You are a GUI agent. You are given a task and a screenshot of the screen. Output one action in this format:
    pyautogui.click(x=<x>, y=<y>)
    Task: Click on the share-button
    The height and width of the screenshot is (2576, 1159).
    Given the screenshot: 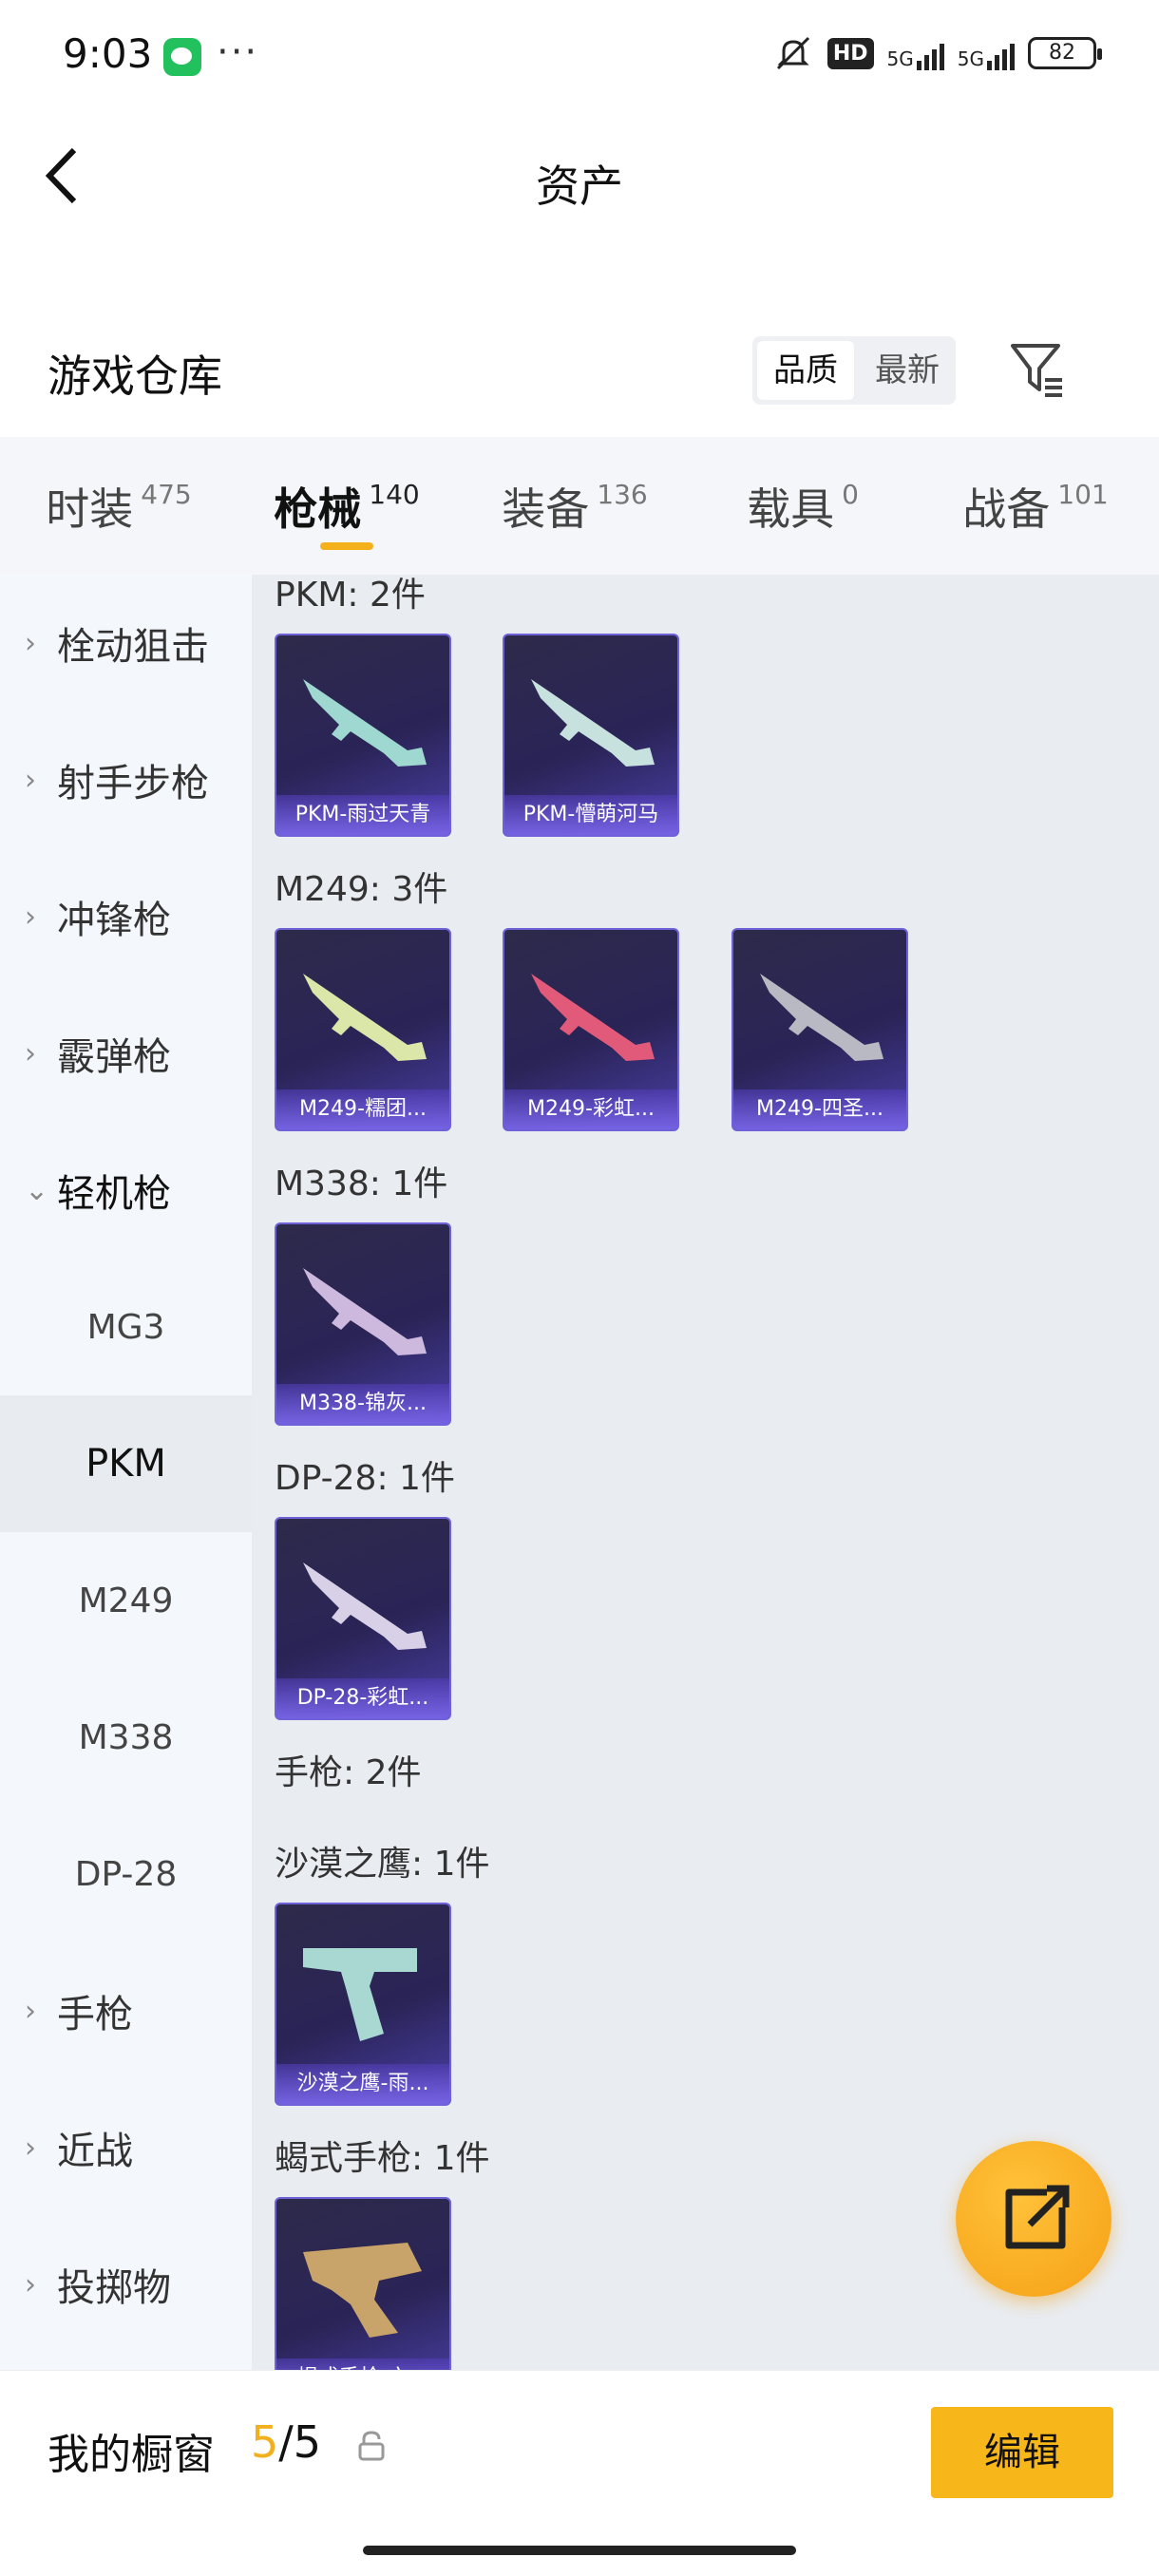 What is the action you would take?
    pyautogui.click(x=1034, y=2219)
    